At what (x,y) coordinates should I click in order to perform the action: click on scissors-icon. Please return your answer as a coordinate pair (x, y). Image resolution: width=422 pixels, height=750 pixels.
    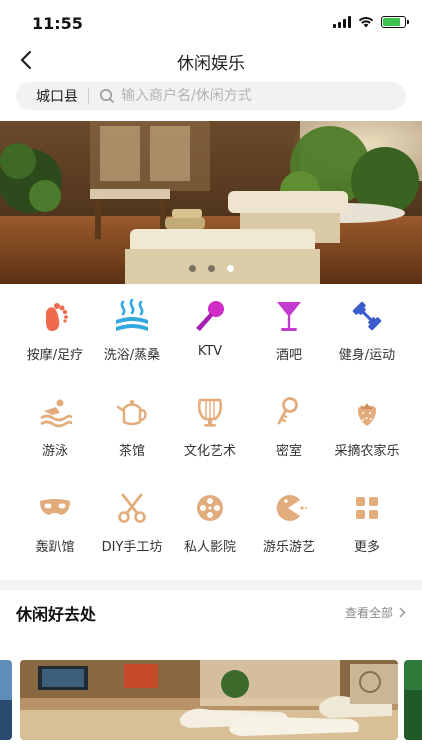
    Looking at the image, I should click on (132, 508).